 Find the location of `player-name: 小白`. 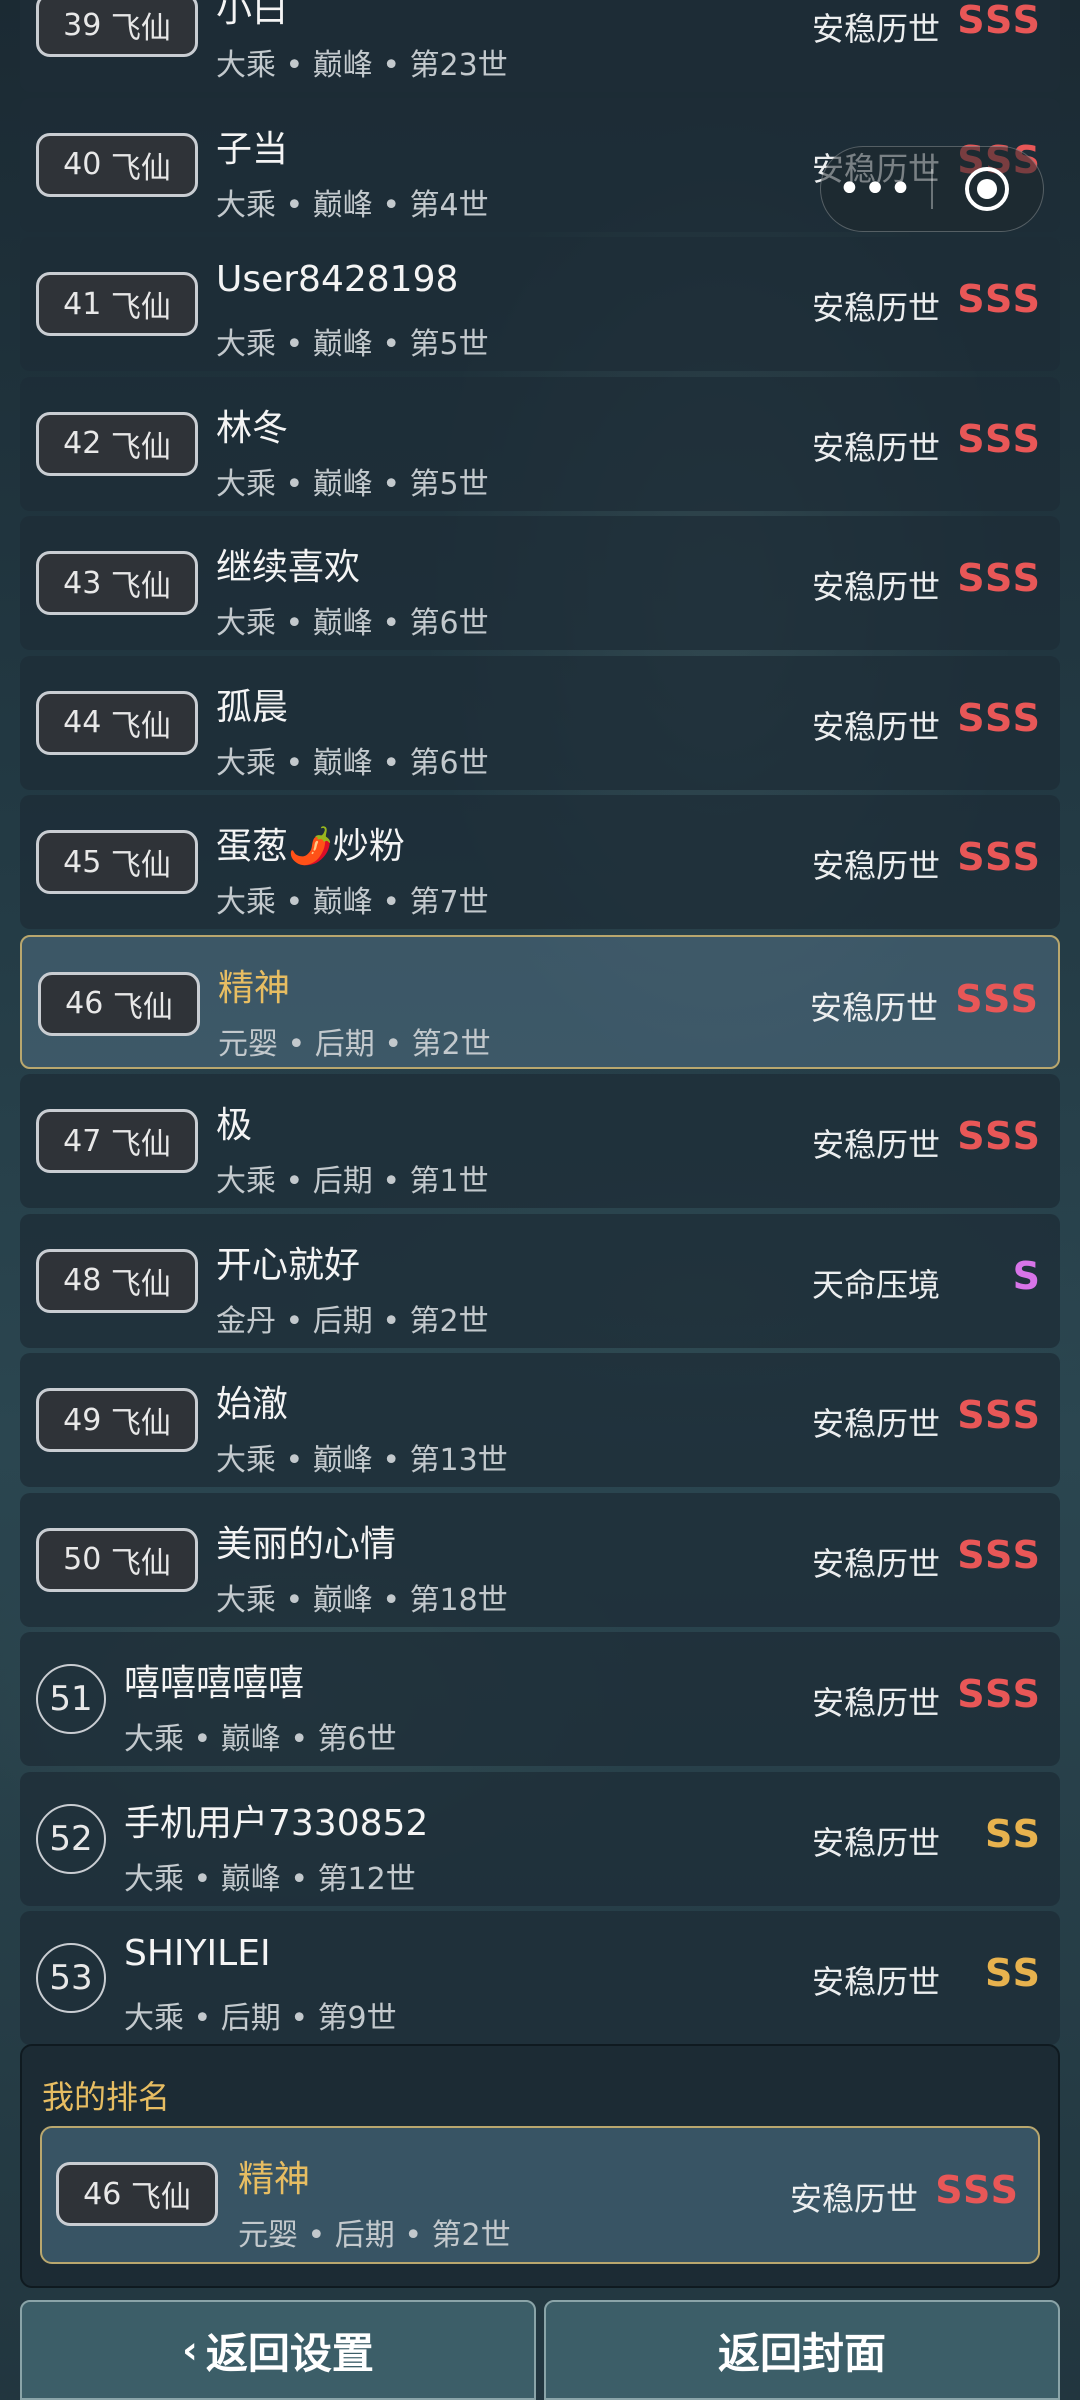

player-name: 小白 is located at coordinates (252, 15).